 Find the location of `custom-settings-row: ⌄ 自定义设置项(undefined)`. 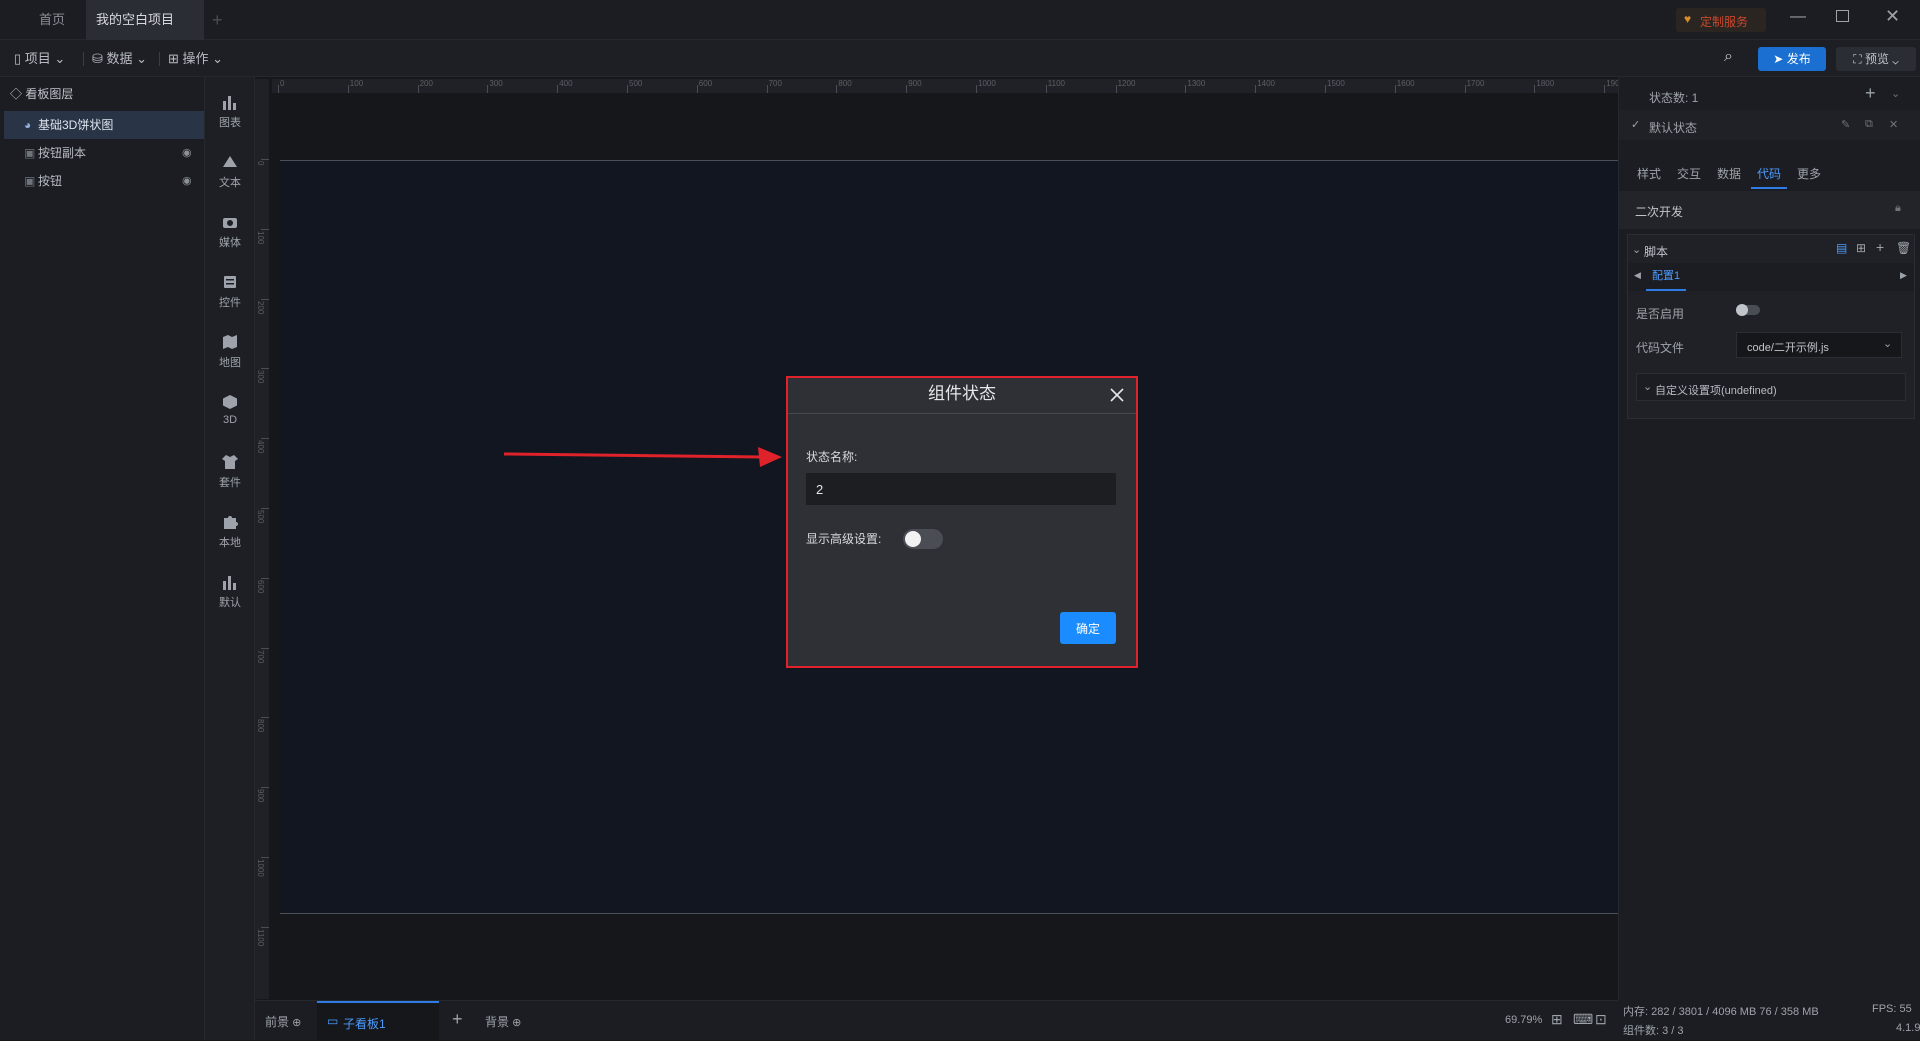

custom-settings-row: ⌄ 自定义设置项(undefined) is located at coordinates (1771, 387).